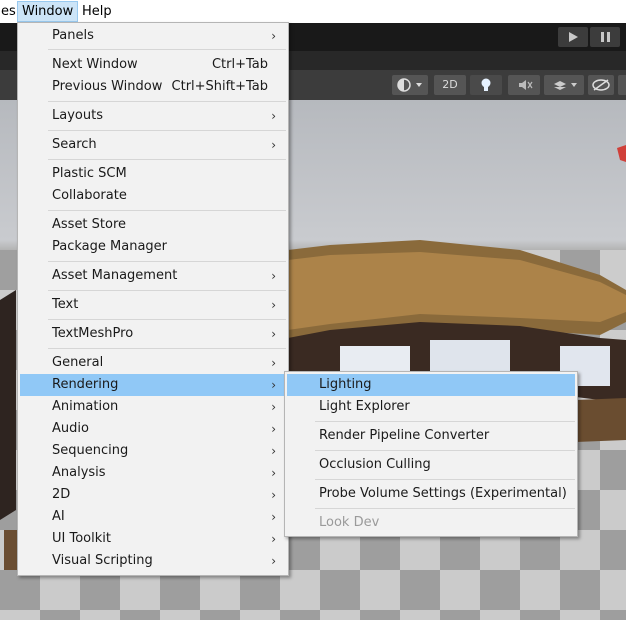 The height and width of the screenshot is (620, 626). Describe the element at coordinates (622, 85) in the screenshot. I see `gizmos-button` at that location.